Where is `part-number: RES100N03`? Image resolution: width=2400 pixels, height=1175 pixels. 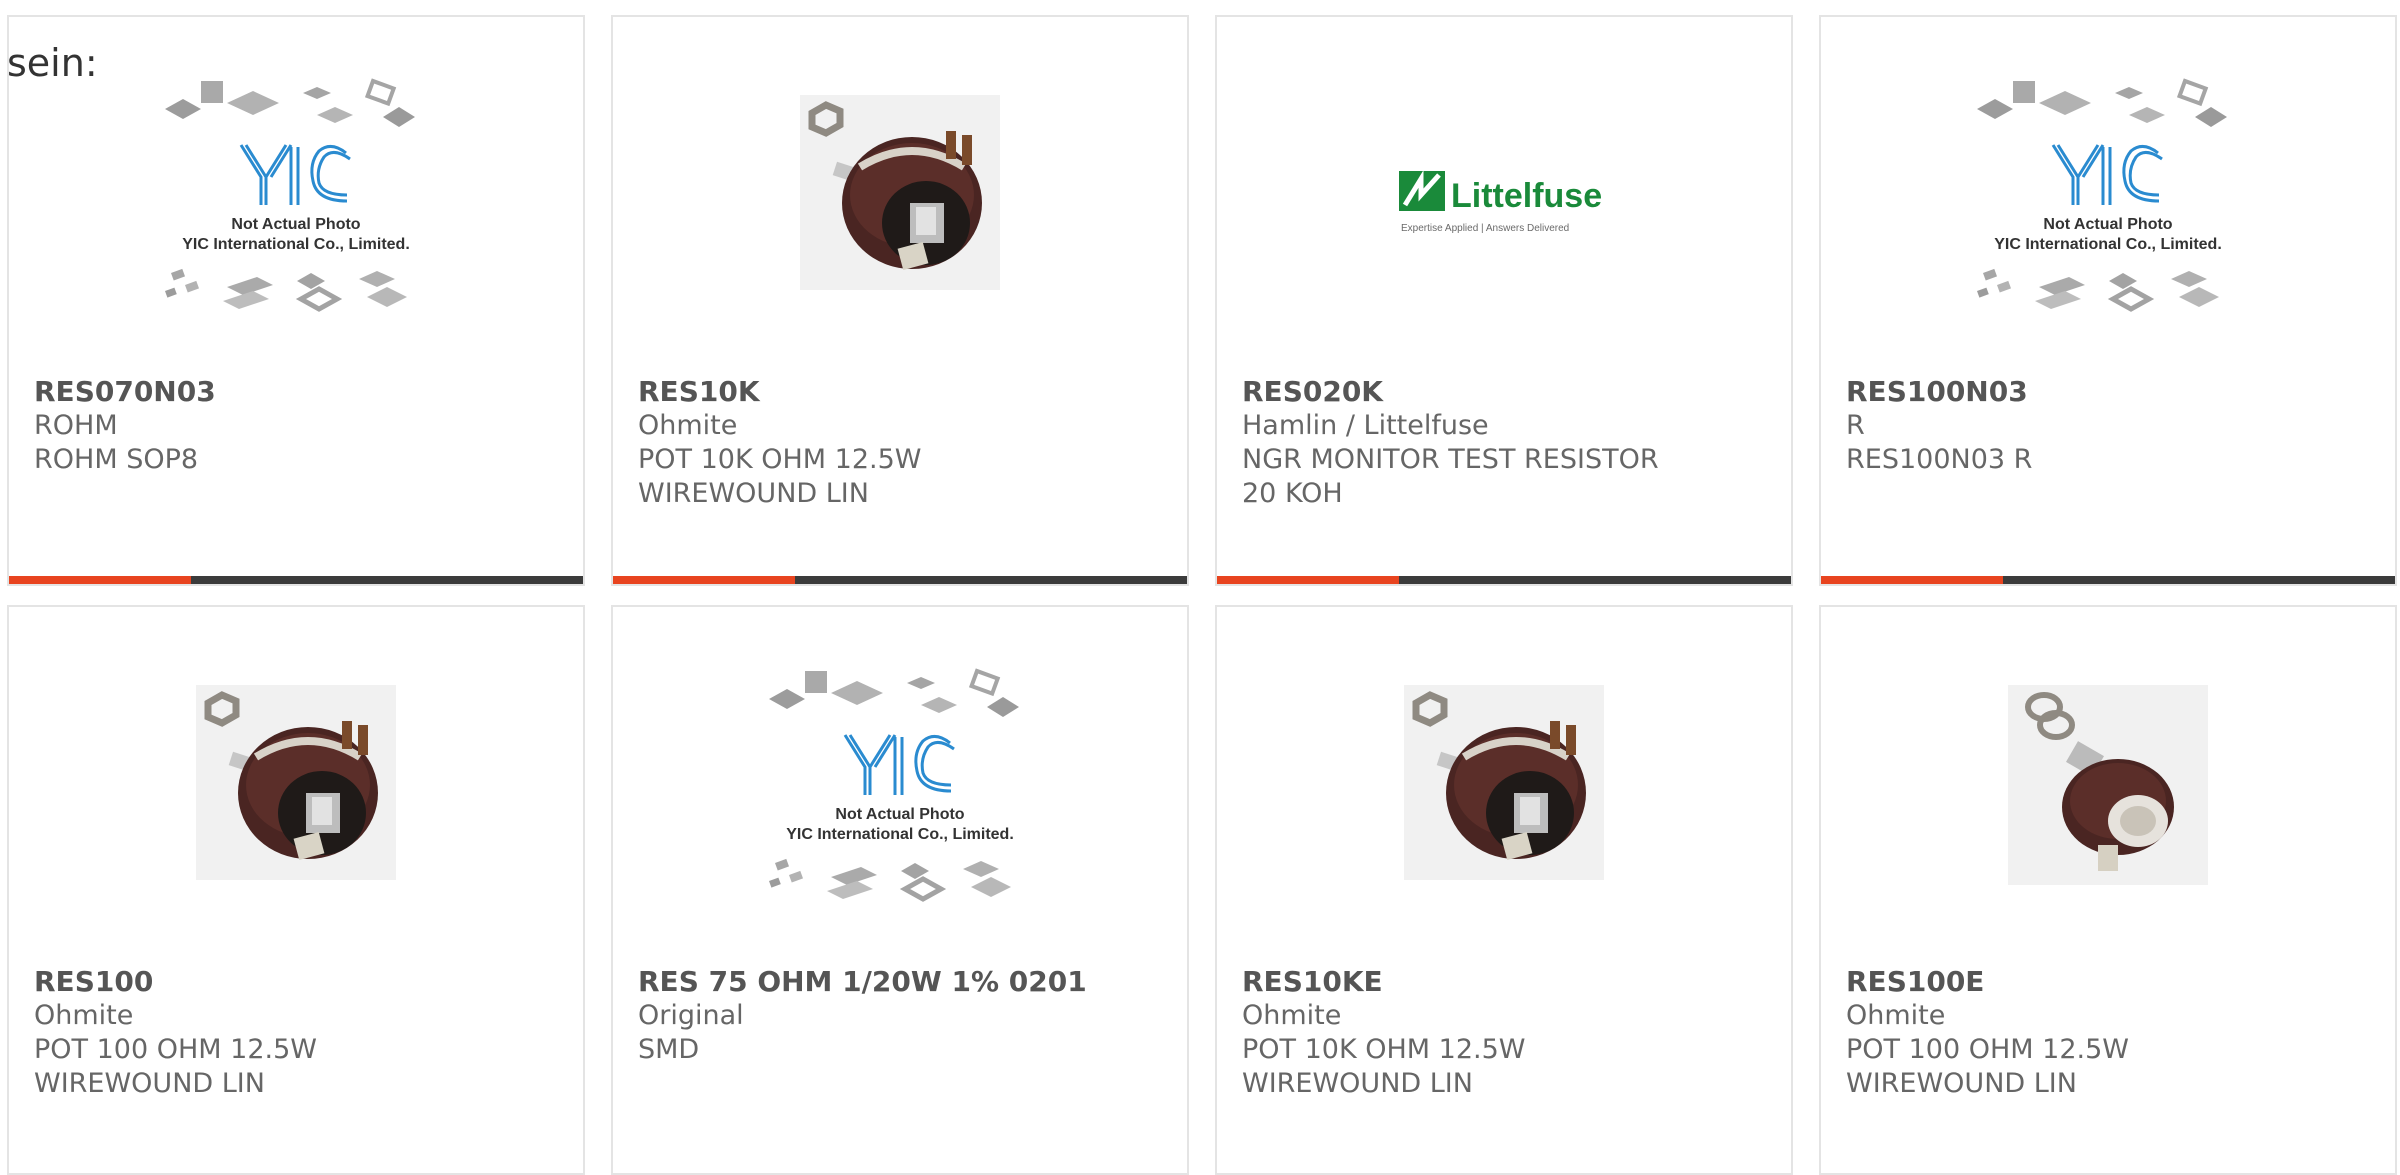
part-number: RES100N03 is located at coordinates (2110, 392).